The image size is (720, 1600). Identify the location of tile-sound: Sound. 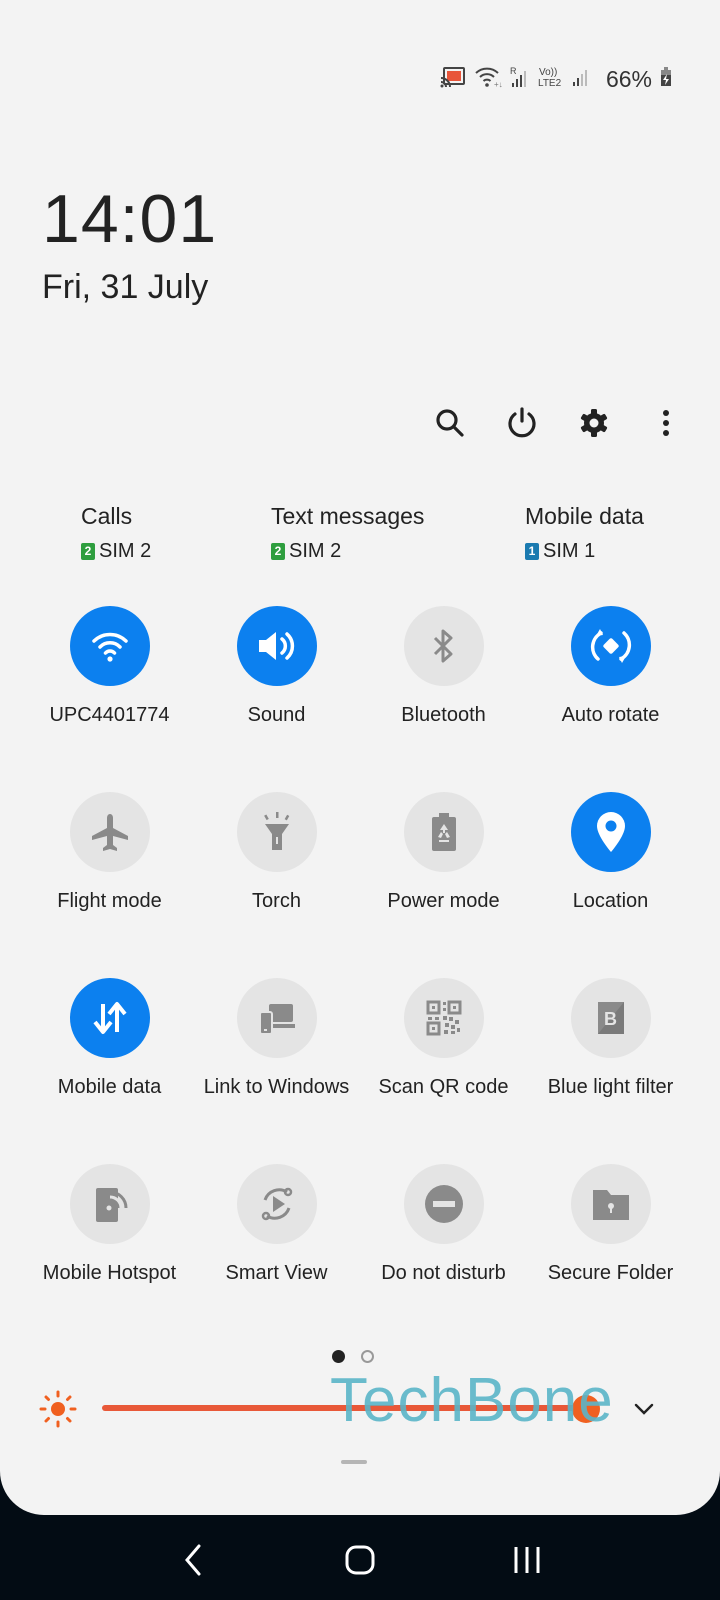
(276, 686).